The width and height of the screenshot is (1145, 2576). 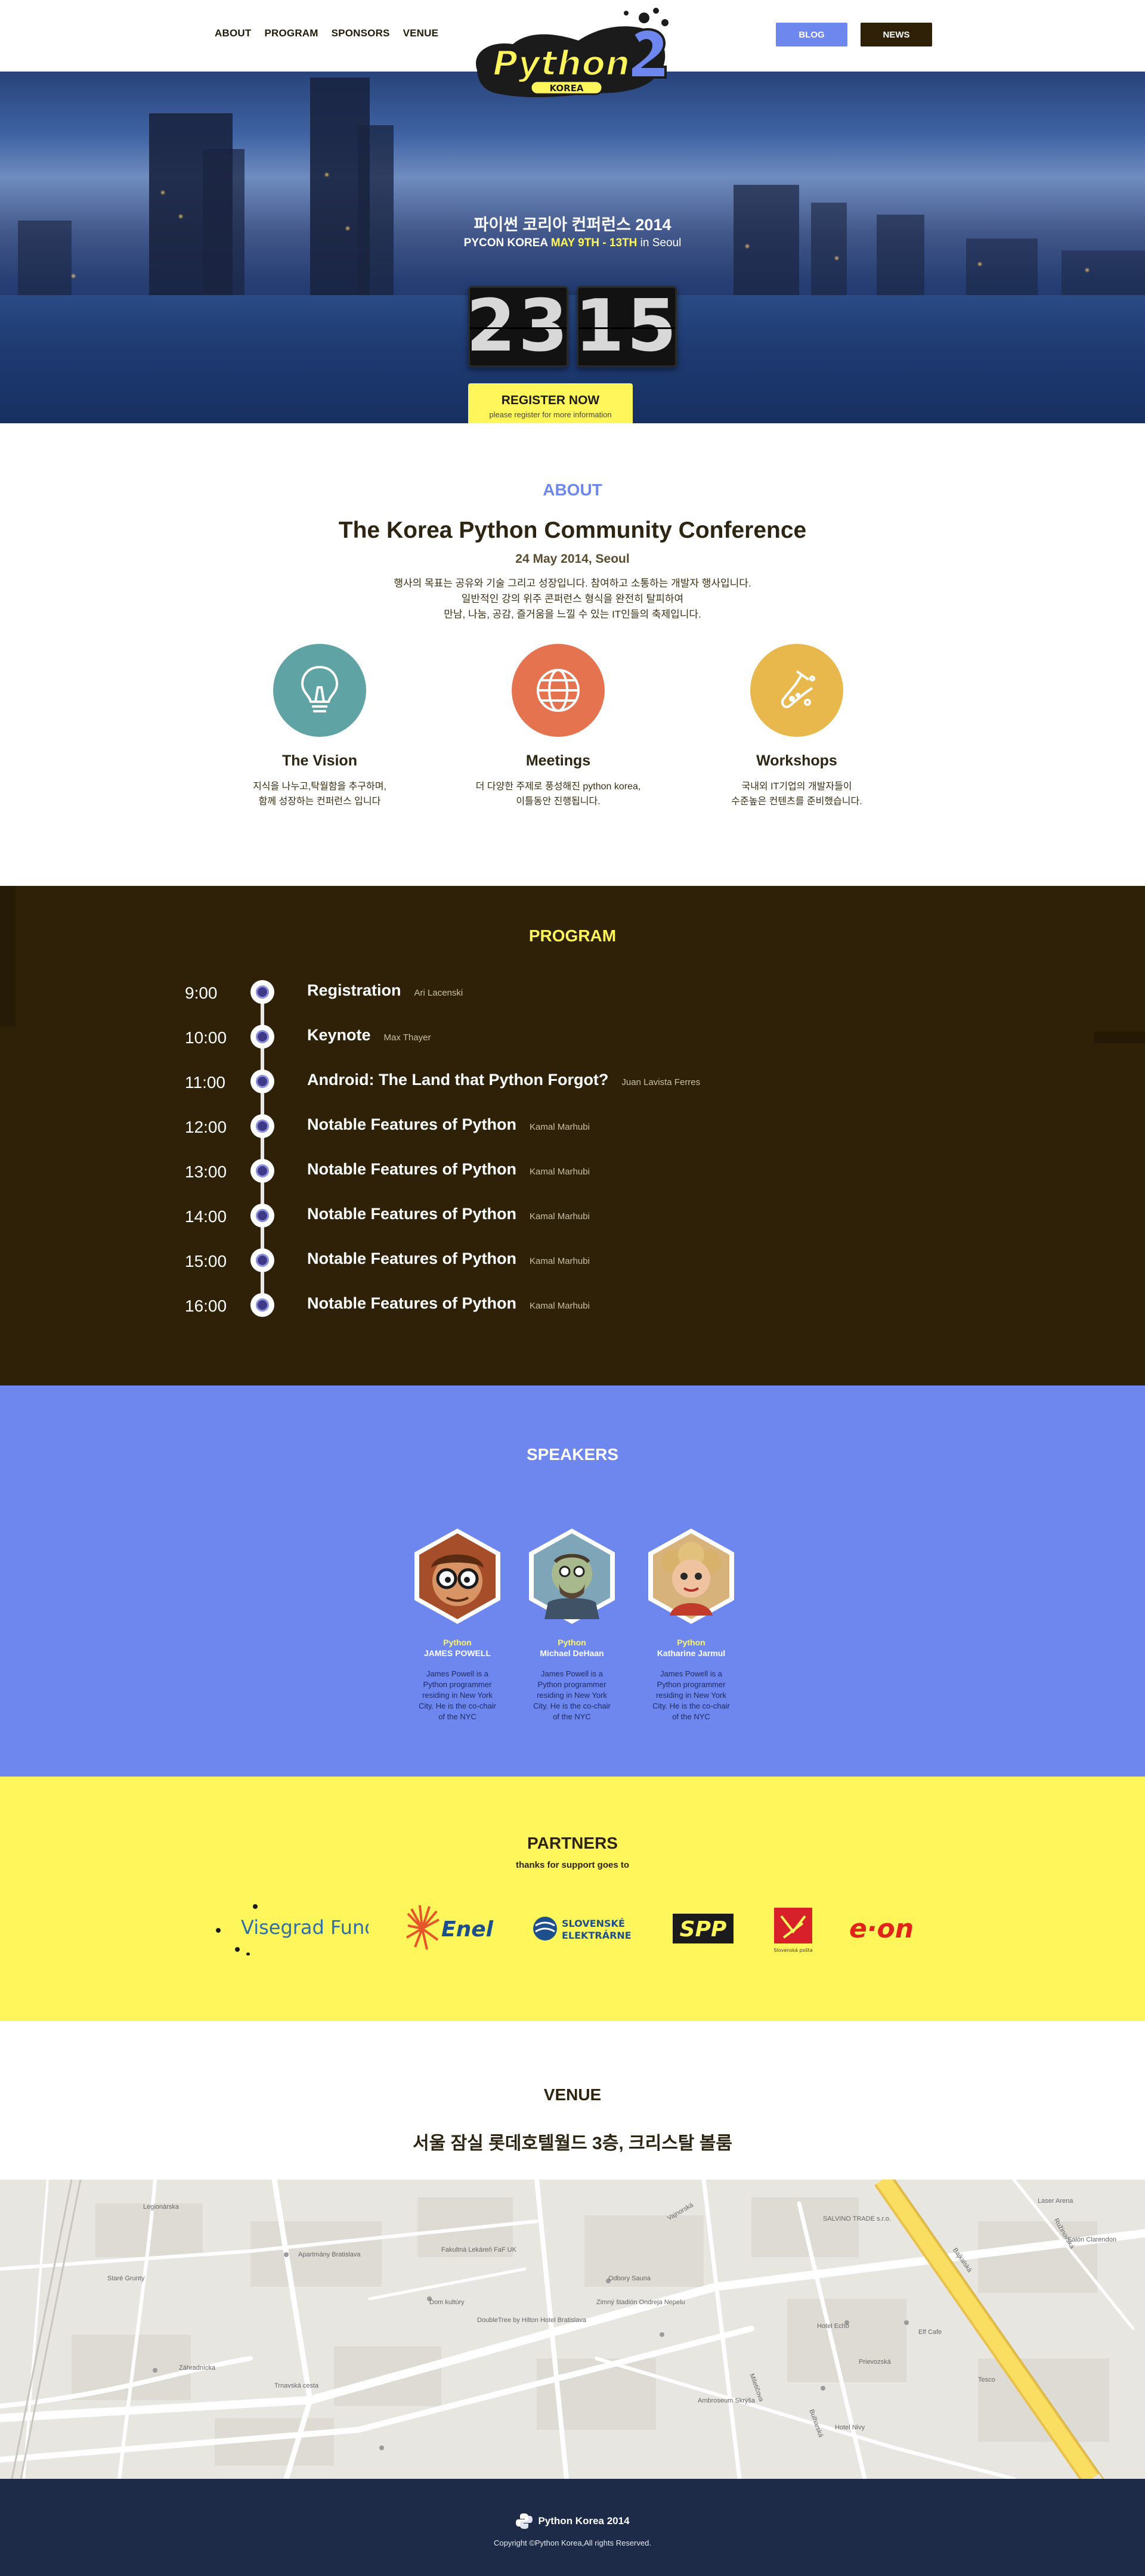 I want to click on svg-text: ELEKTRÁRNE, so click(x=597, y=1935).